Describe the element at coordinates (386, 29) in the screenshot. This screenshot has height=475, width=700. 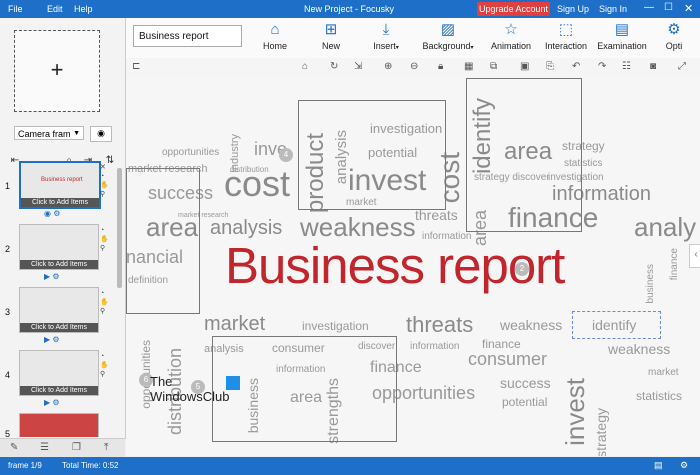
I see `insert-icon: ⤓` at that location.